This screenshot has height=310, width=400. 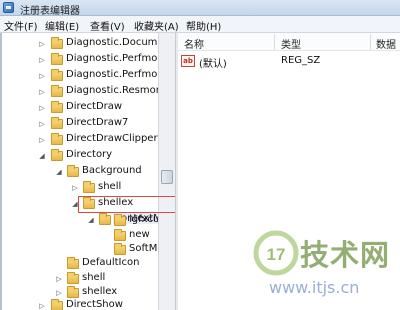 What do you see at coordinates (194, 42) in the screenshot?
I see `column-header-name: 名称` at bounding box center [194, 42].